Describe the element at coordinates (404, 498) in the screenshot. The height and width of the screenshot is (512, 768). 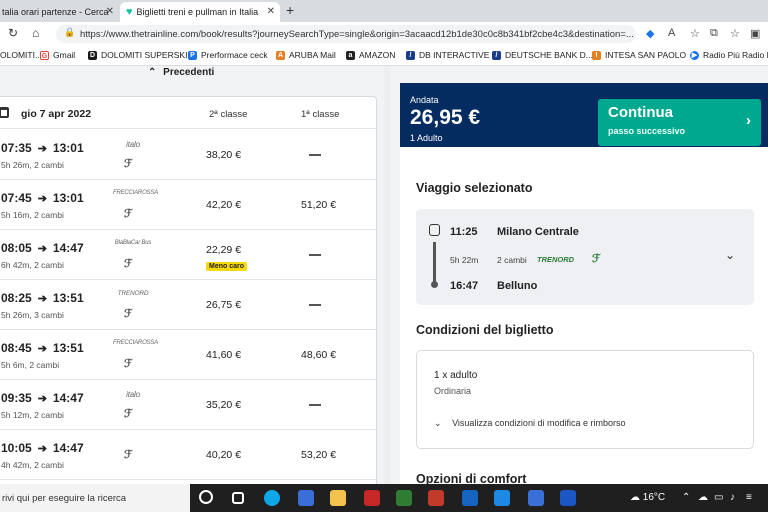
I see `store-icon` at that location.